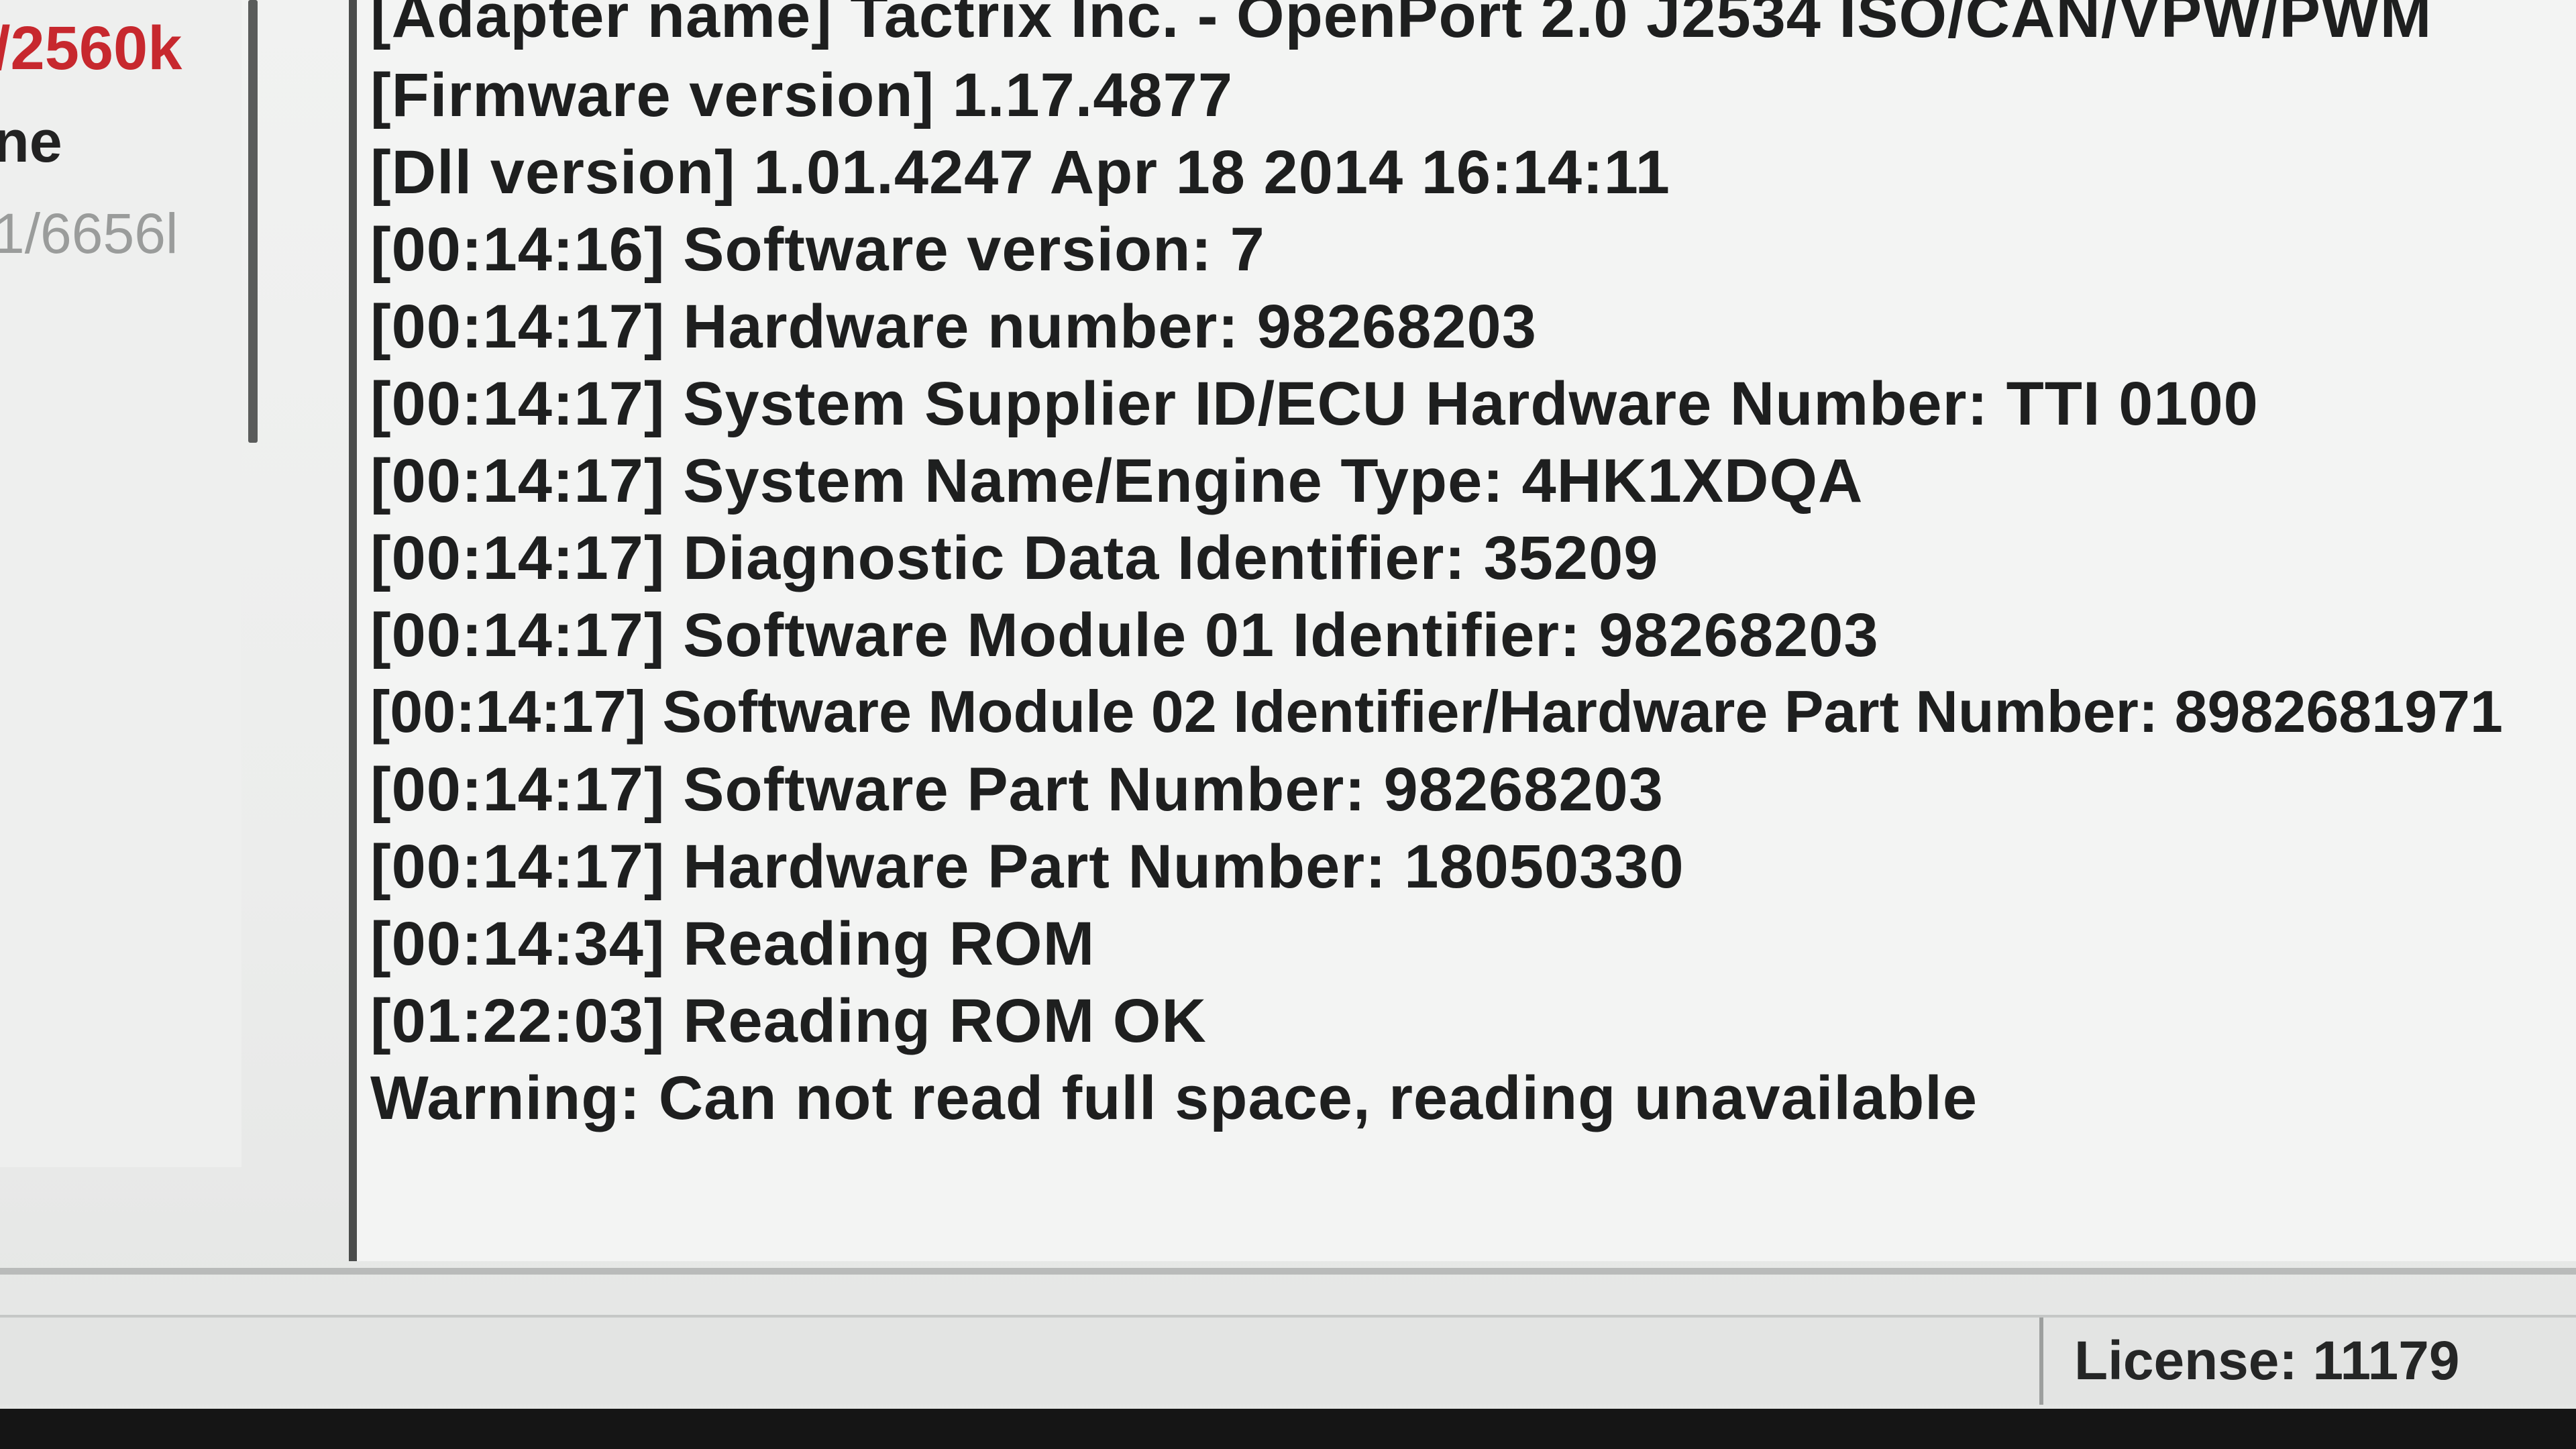 This screenshot has width=2576, height=1449. Describe the element at coordinates (120, 583) in the screenshot. I see `left-info-panel: /2560k ne 1/6656l` at that location.